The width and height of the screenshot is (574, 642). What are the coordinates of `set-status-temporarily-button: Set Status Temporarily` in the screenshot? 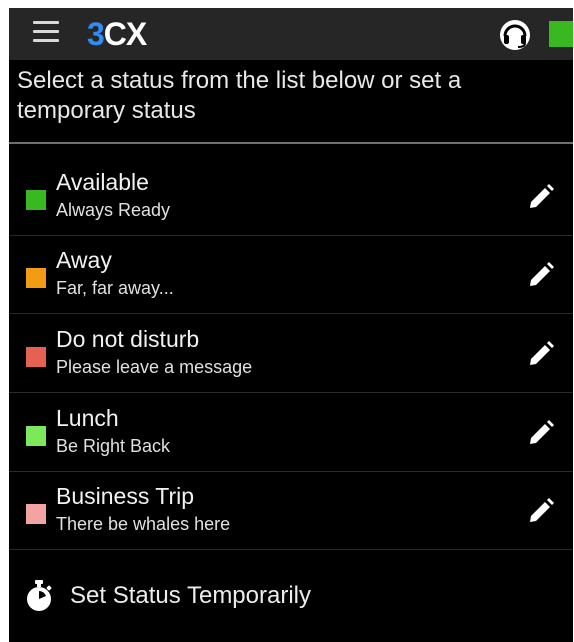 It's located at (291, 595).